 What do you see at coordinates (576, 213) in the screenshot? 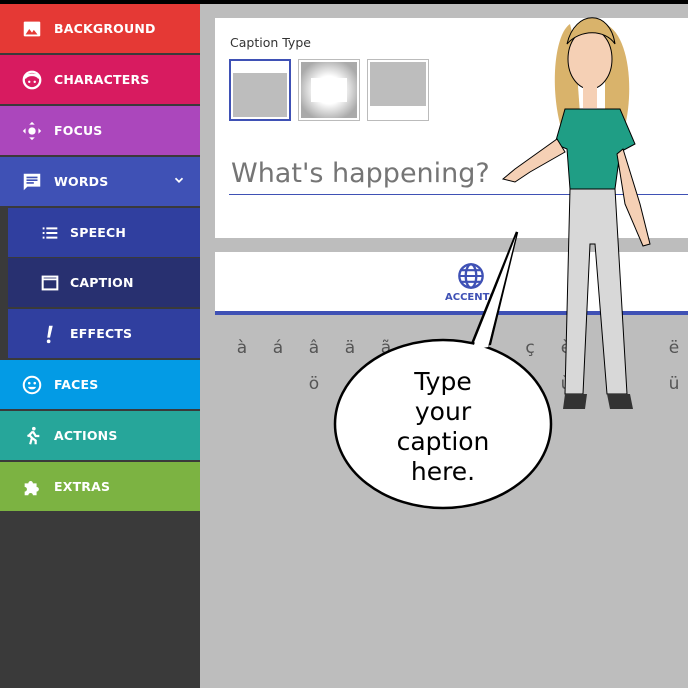
I see `character-illustration` at bounding box center [576, 213].